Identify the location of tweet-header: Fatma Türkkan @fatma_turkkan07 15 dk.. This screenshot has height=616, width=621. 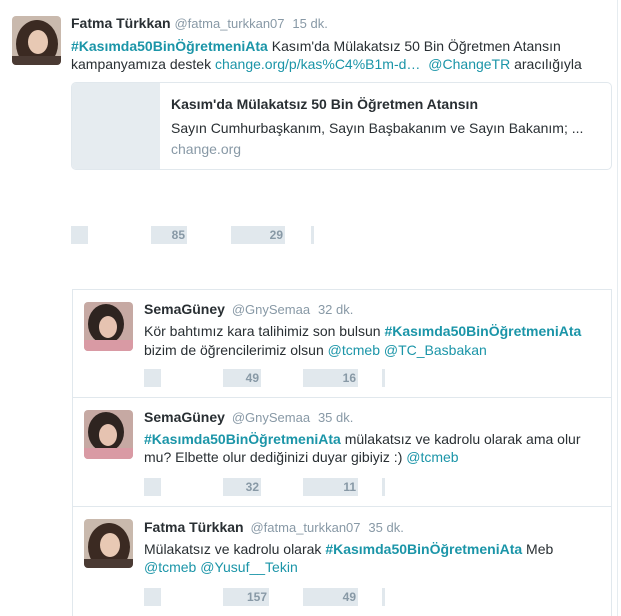
(199, 23).